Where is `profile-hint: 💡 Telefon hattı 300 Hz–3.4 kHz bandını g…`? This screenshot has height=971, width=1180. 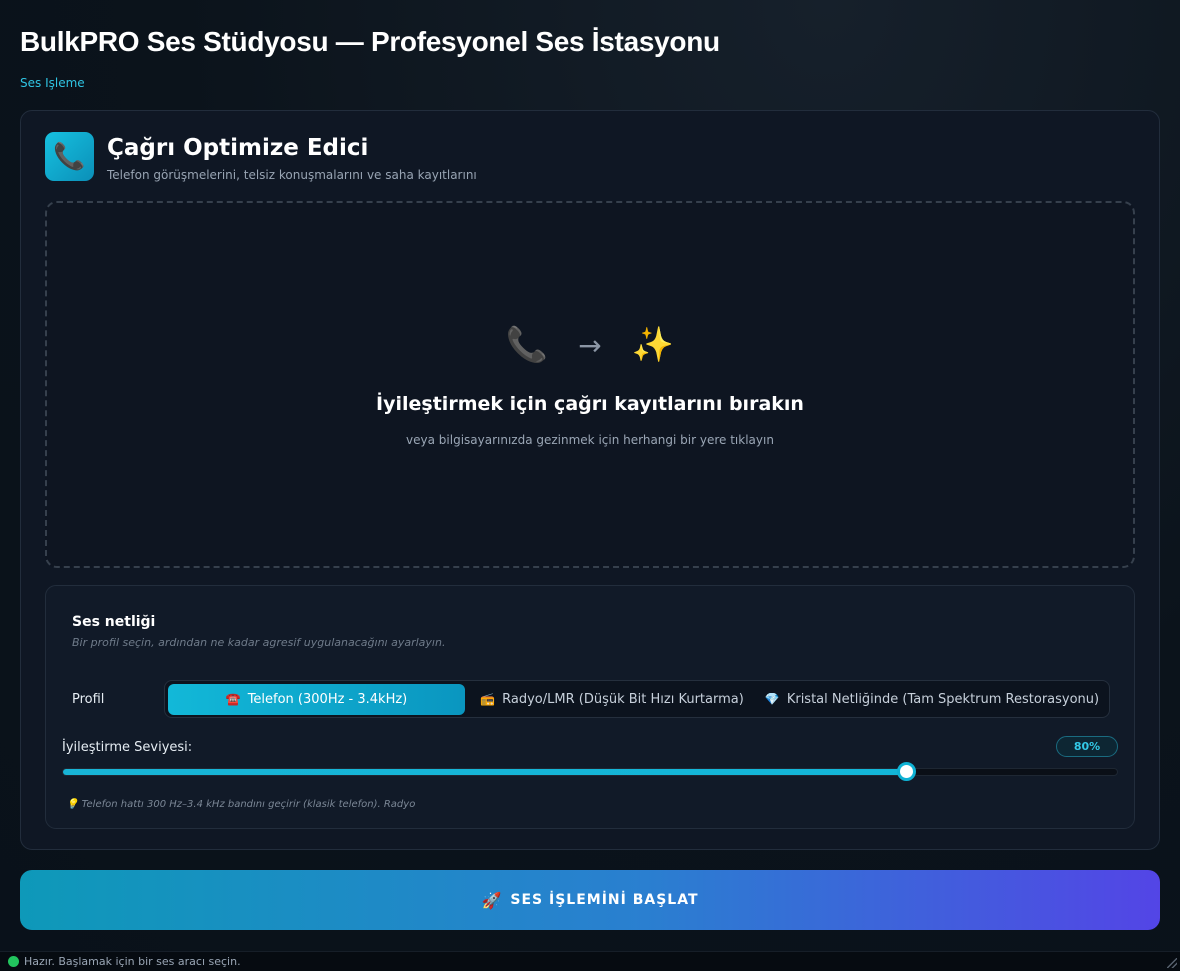 profile-hint: 💡 Telefon hattı 300 Hz–3.4 kHz bandını g… is located at coordinates (240, 804).